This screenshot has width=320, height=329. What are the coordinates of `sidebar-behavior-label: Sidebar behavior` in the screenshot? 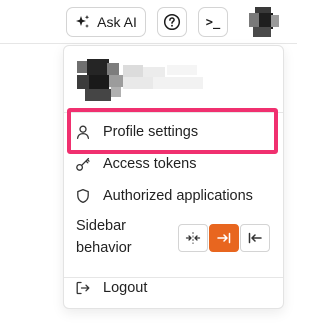 It's located at (116, 237).